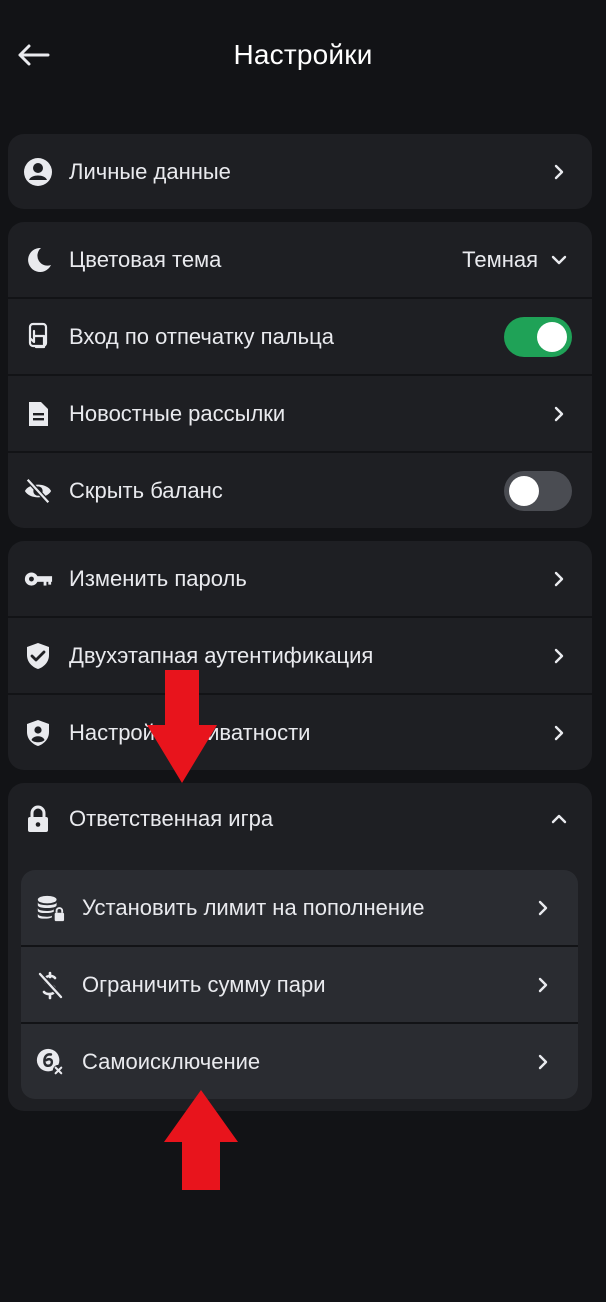  I want to click on color-theme-label: Цветовая тема, so click(145, 259).